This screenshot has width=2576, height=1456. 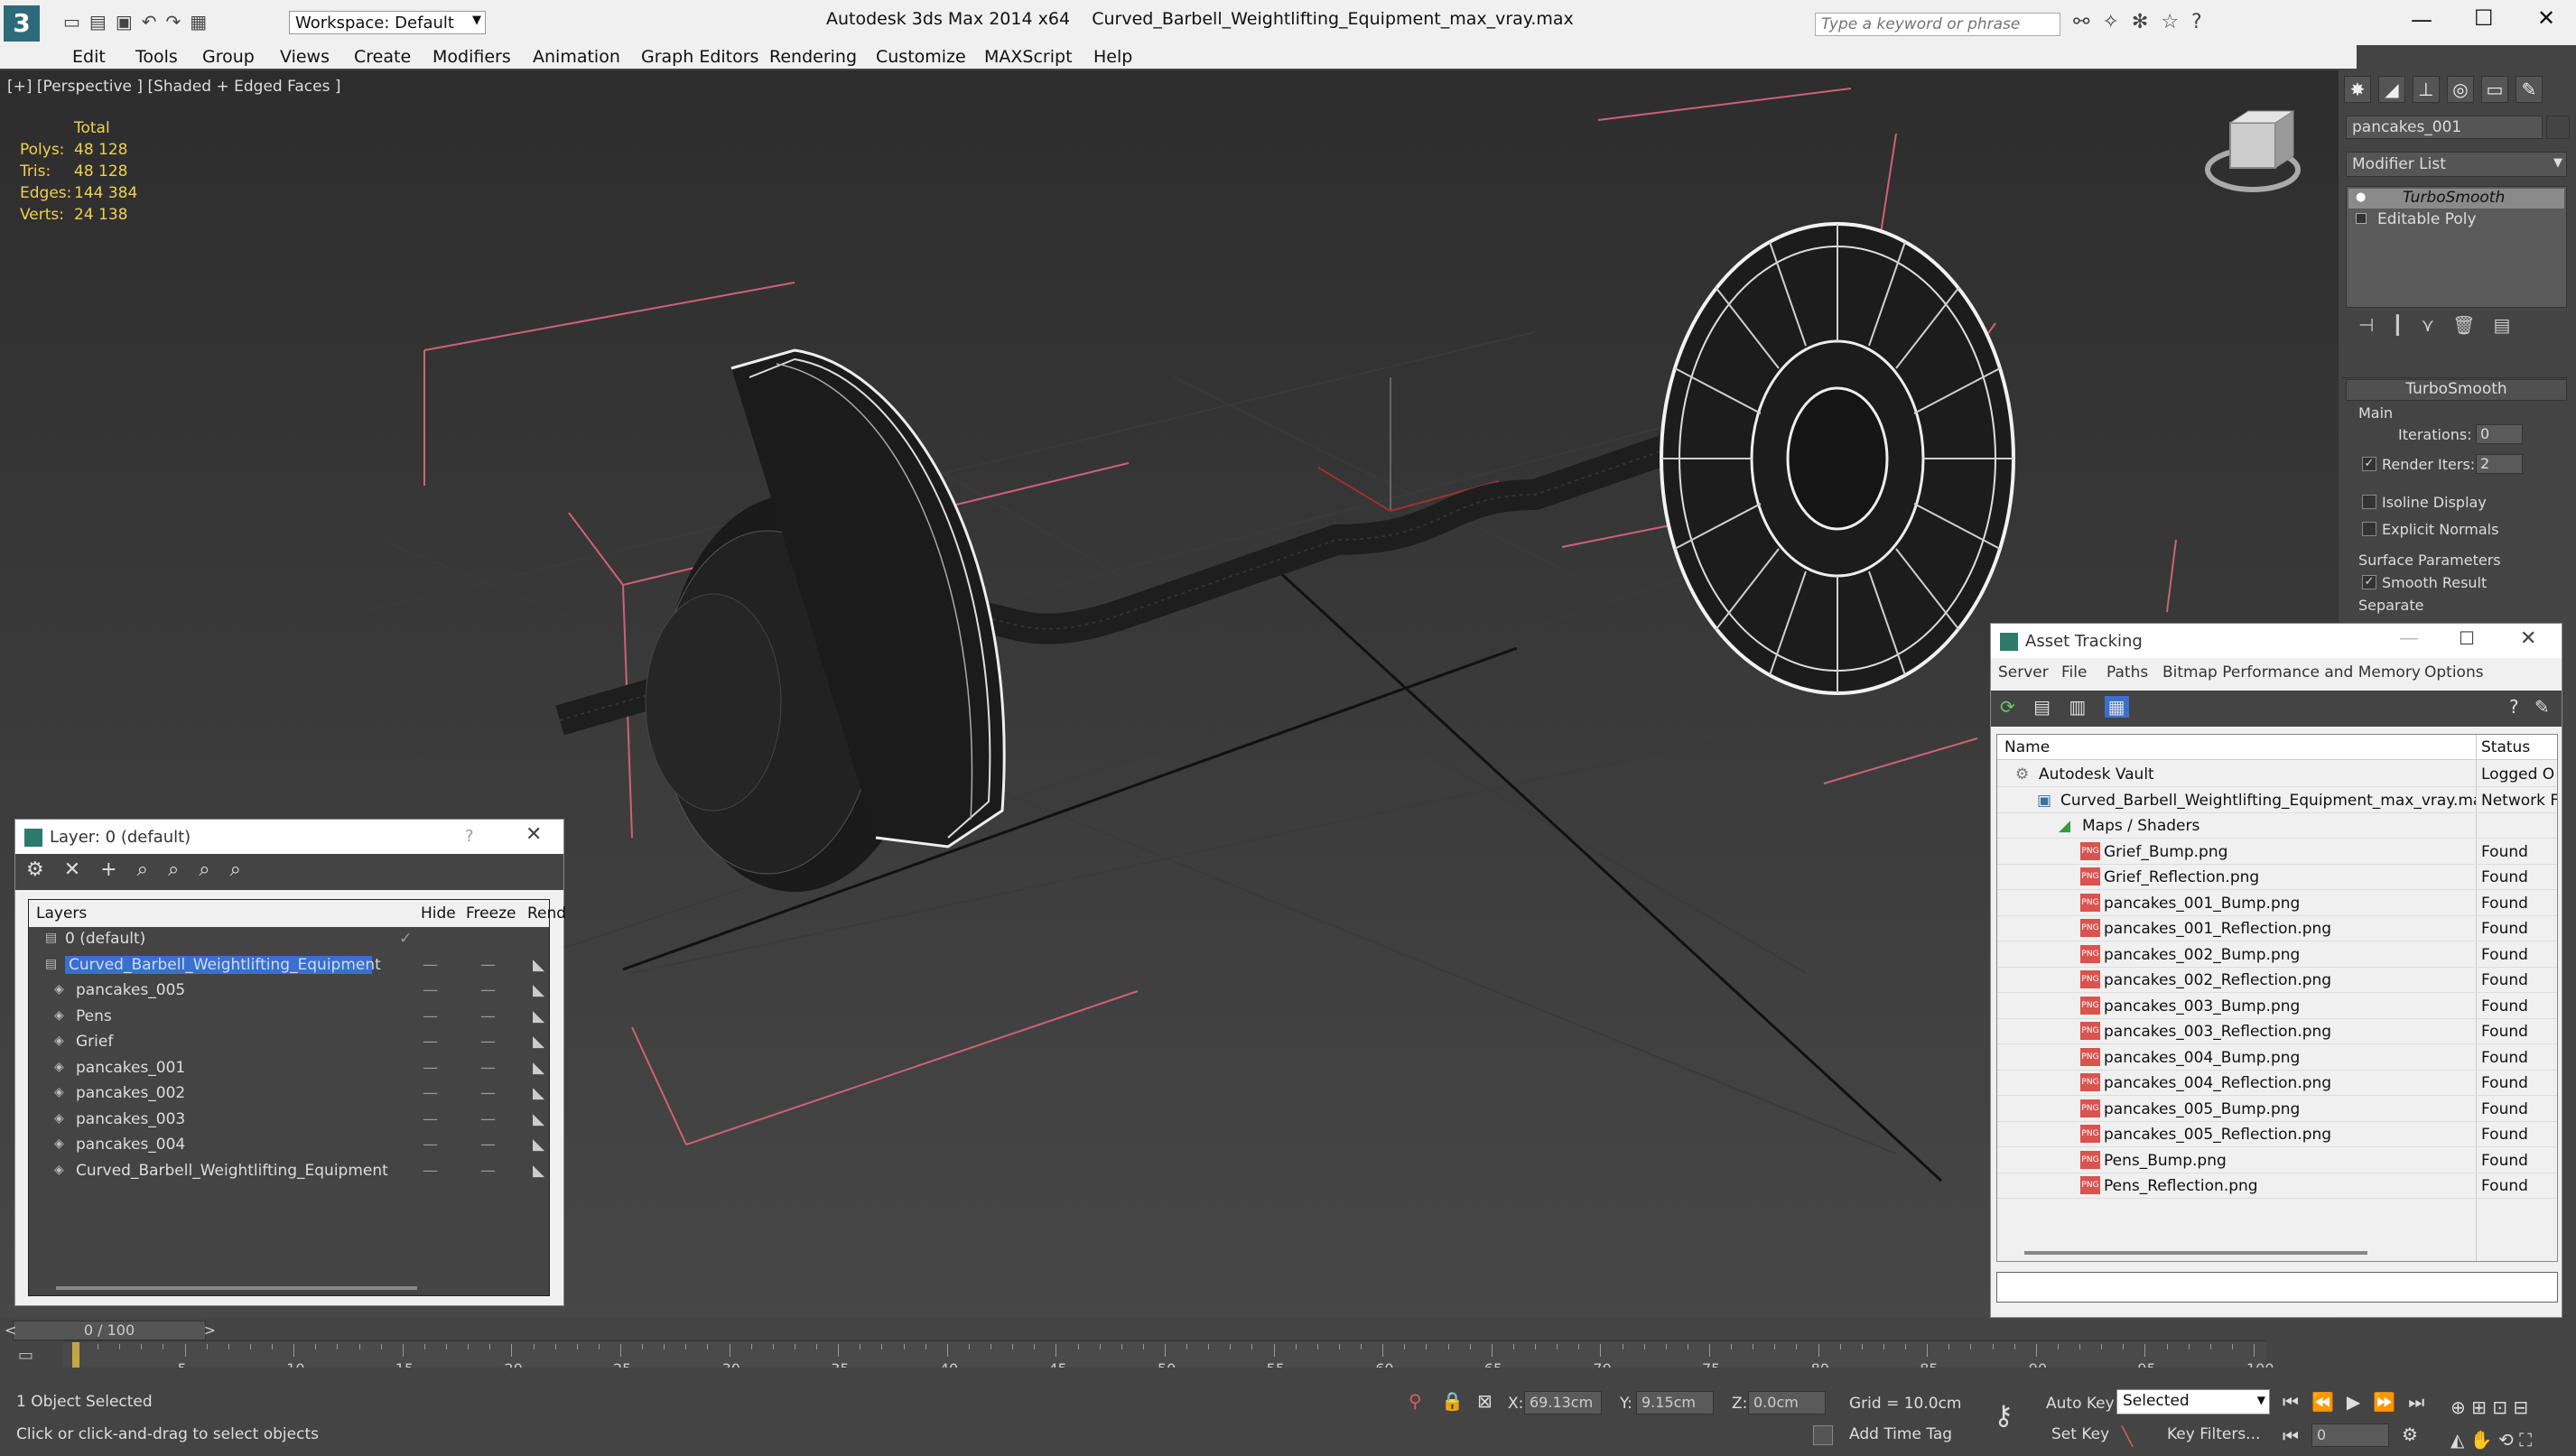 What do you see at coordinates (2472, 325) in the screenshot?
I see `remove-modifier-icon: 🗑` at bounding box center [2472, 325].